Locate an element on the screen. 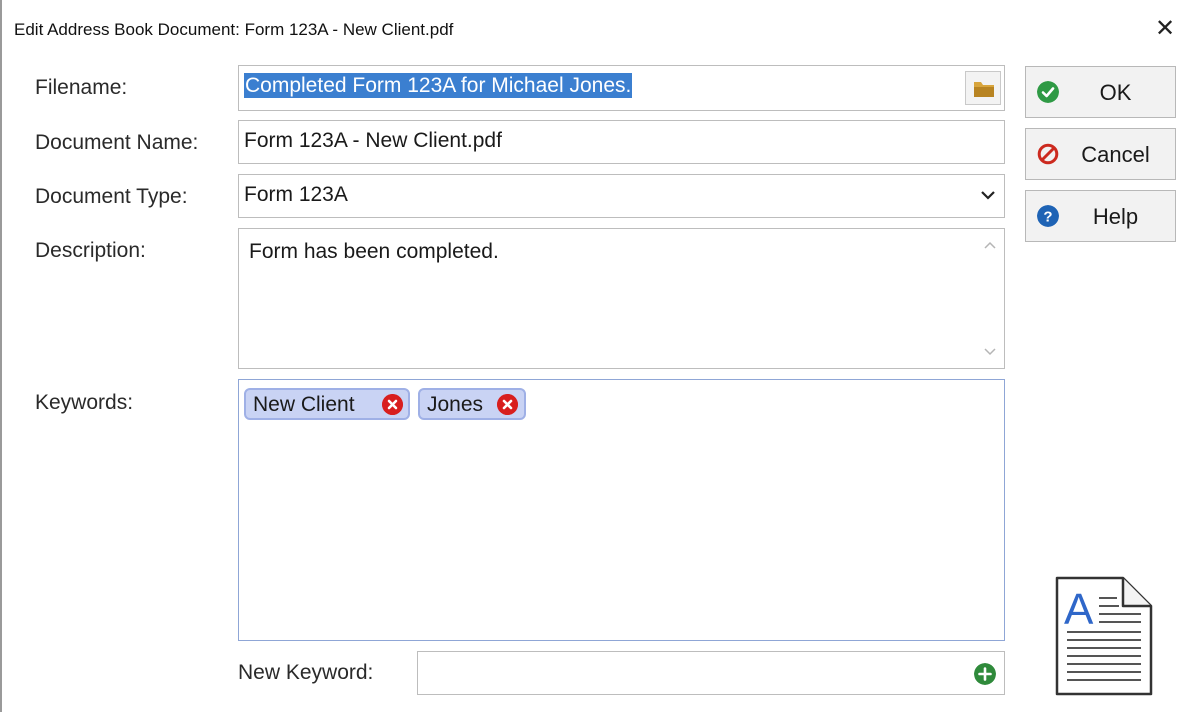 The width and height of the screenshot is (1179, 712). folder-icon is located at coordinates (984, 89).